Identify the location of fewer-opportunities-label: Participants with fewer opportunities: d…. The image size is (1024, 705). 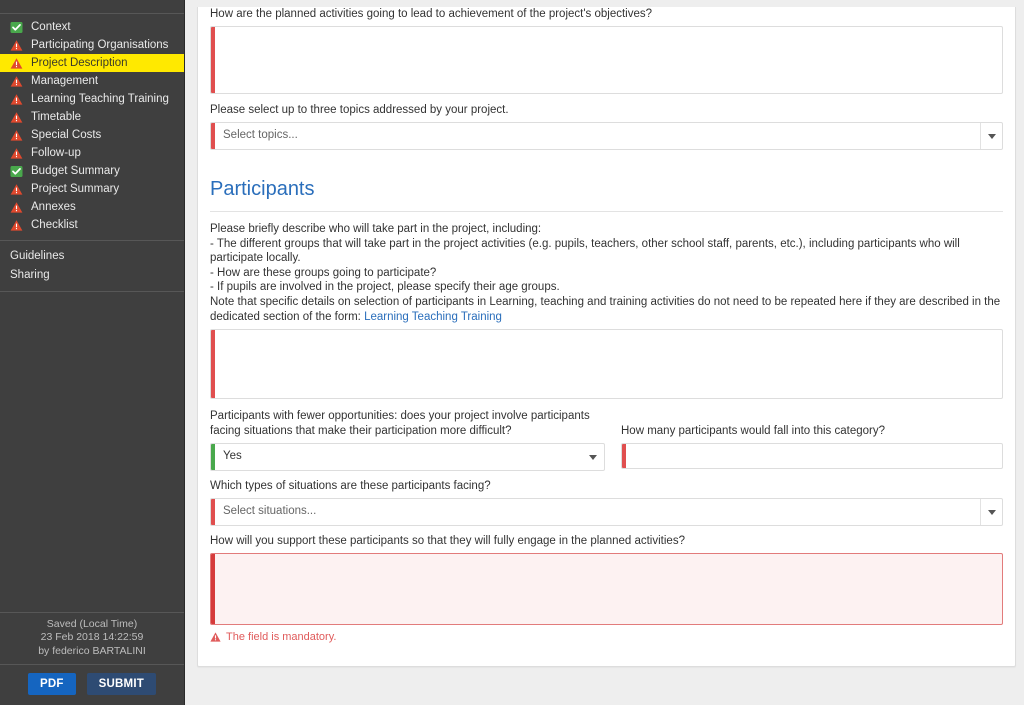
(400, 424).